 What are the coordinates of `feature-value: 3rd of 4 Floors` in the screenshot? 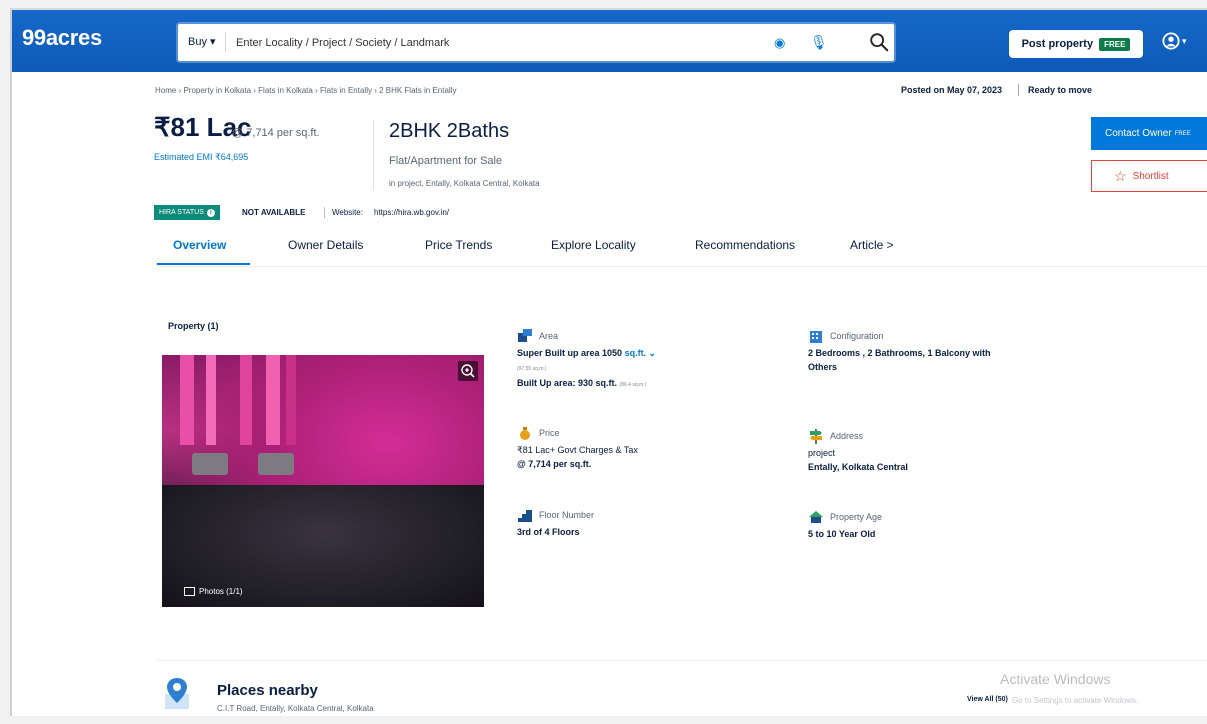 It's located at (548, 532).